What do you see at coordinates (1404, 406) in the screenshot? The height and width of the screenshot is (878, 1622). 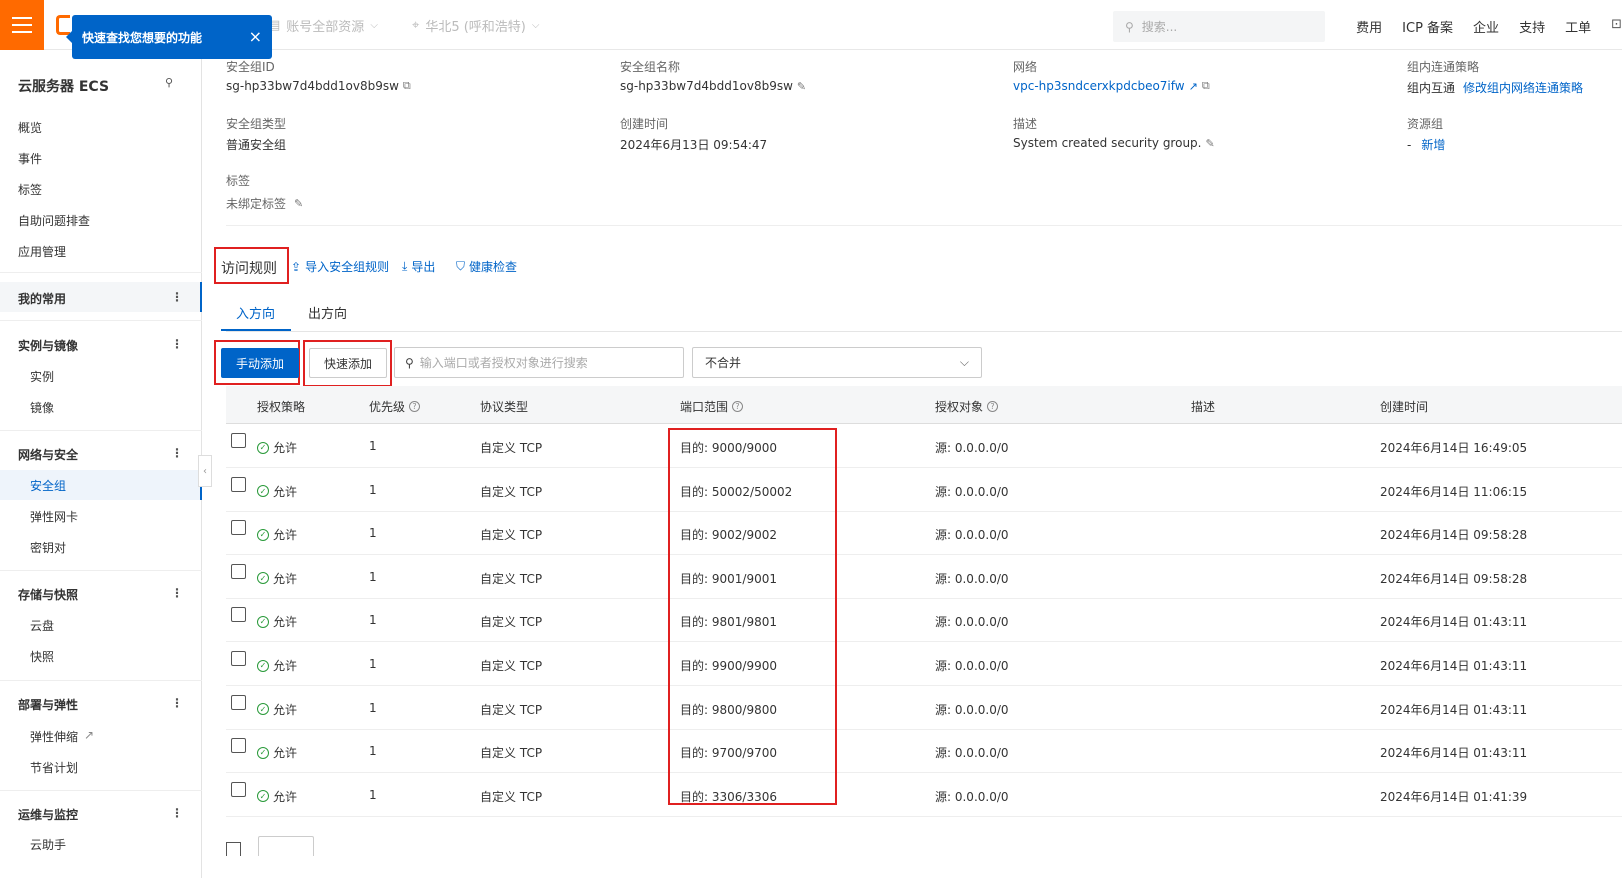 I see `column-header-created: 创建时间` at bounding box center [1404, 406].